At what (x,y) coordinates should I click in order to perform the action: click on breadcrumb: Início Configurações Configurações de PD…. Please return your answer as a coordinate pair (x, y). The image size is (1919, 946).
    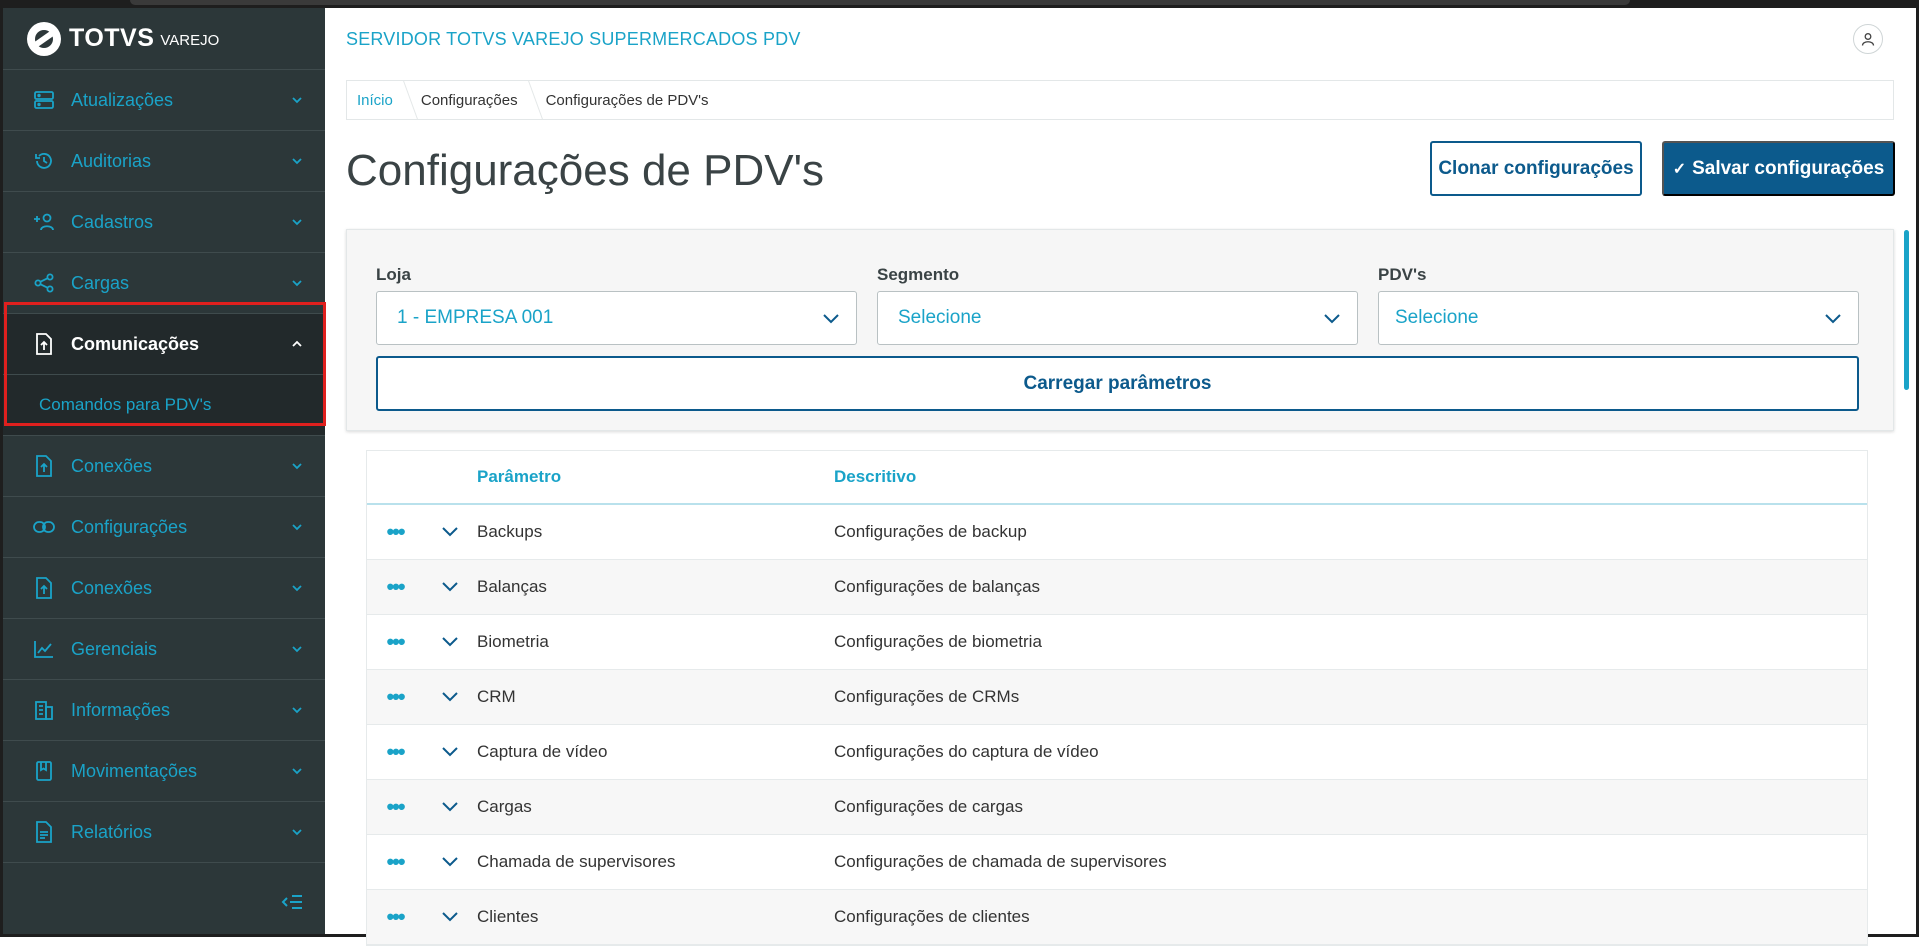
    Looking at the image, I should click on (1120, 100).